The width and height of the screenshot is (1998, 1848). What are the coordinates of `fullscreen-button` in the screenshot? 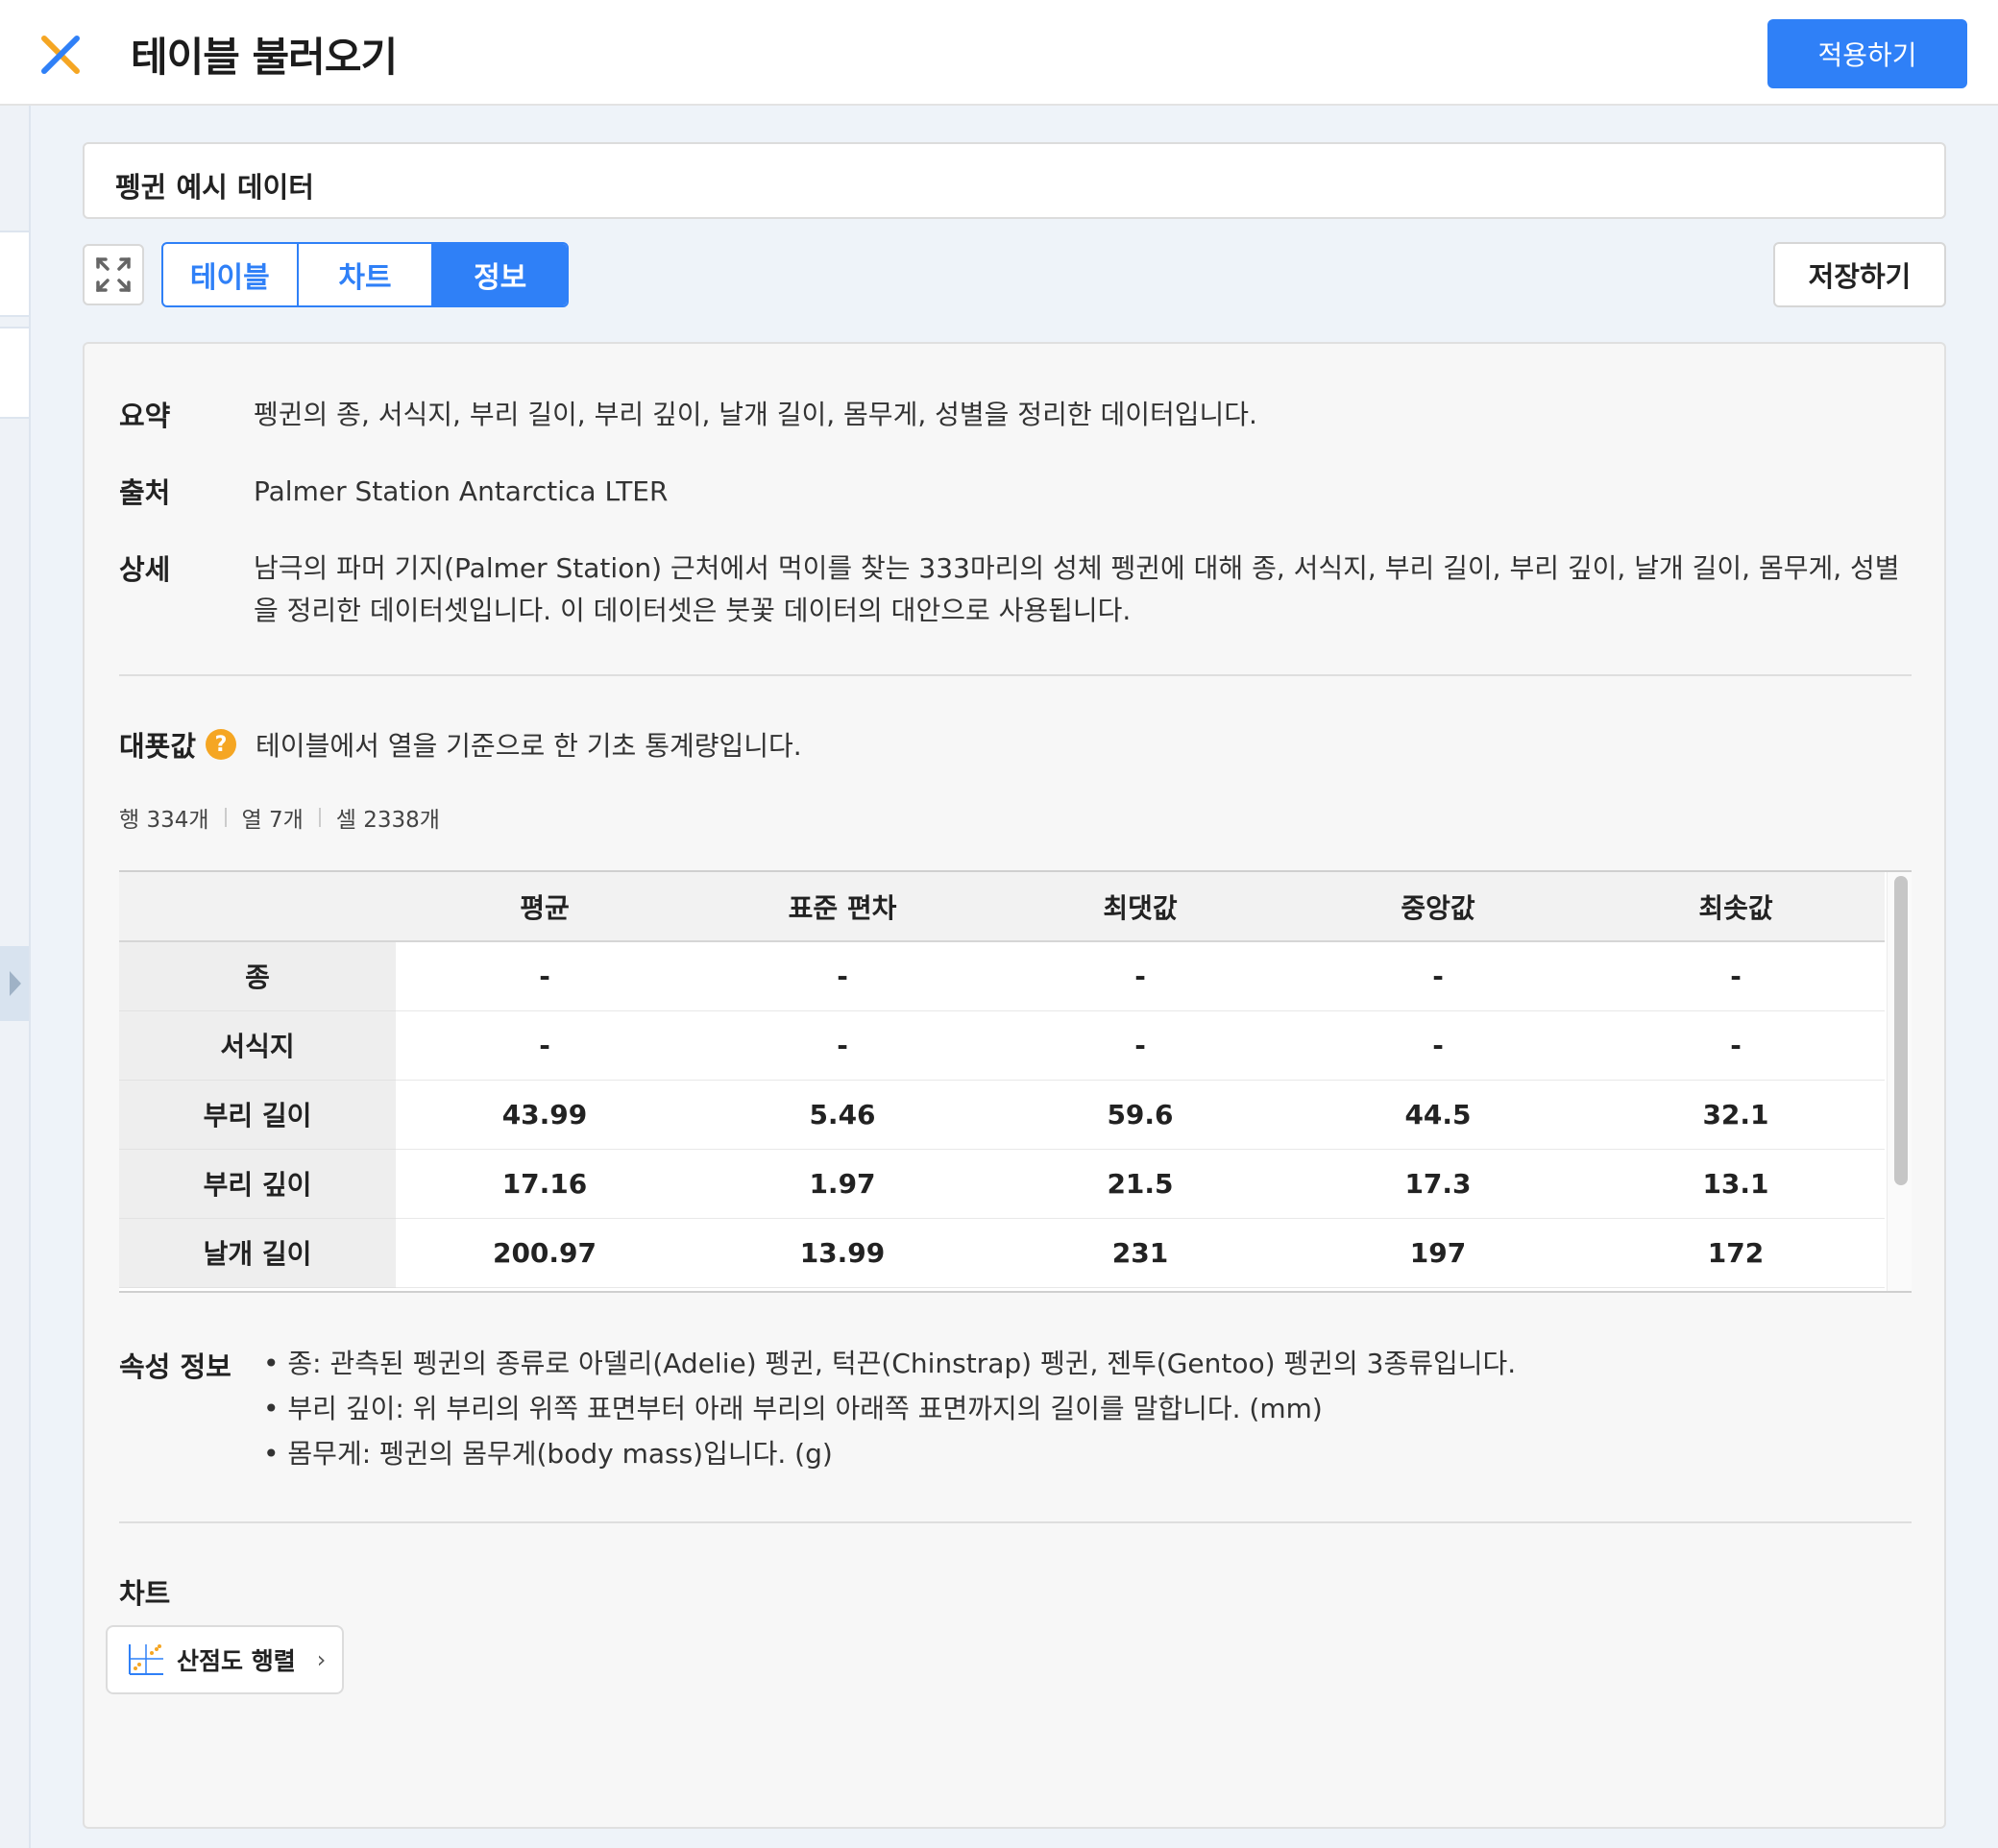 It's located at (114, 274).